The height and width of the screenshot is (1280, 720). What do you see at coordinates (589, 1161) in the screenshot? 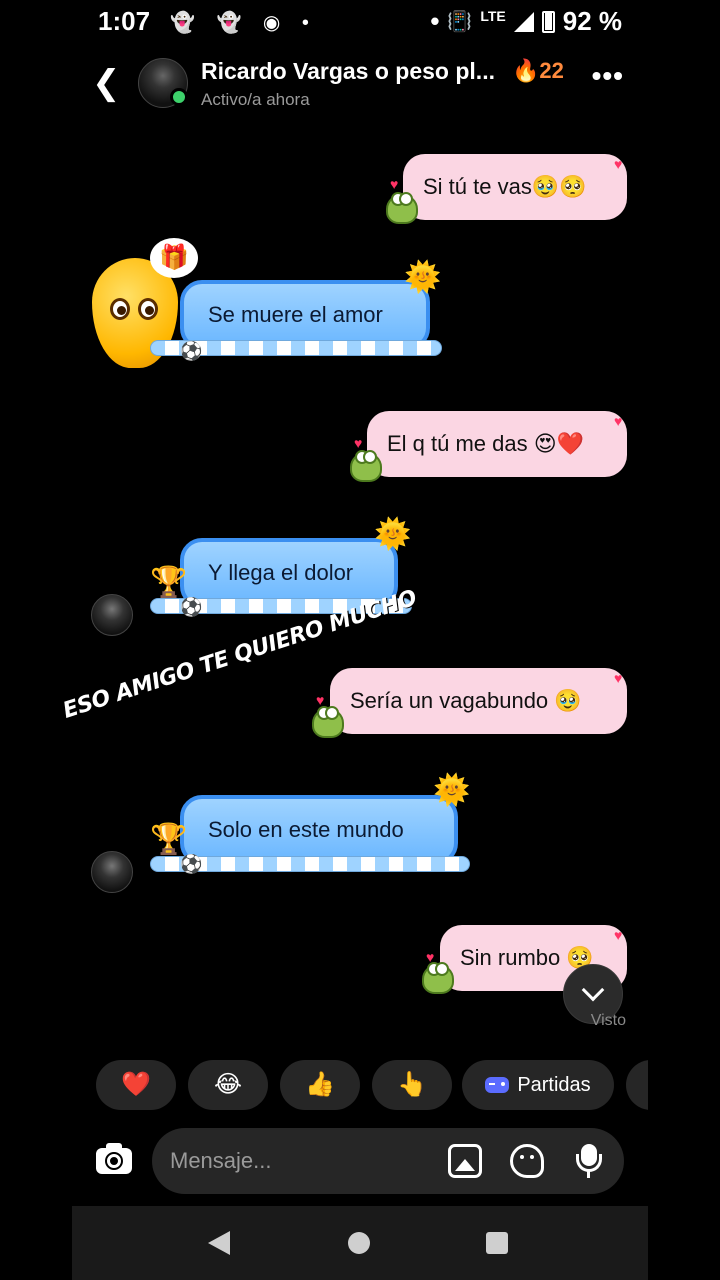
I see `microphone-icon` at bounding box center [589, 1161].